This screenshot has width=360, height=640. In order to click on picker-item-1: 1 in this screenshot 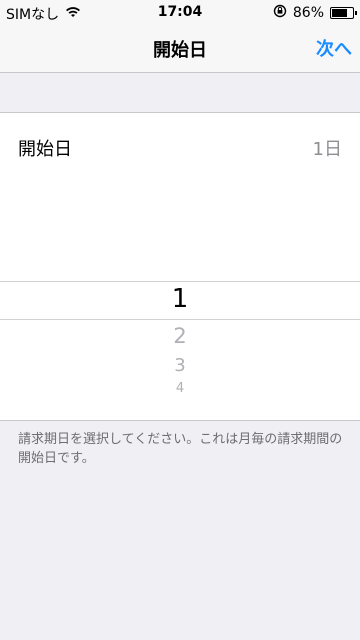, I will do `click(180, 299)`.